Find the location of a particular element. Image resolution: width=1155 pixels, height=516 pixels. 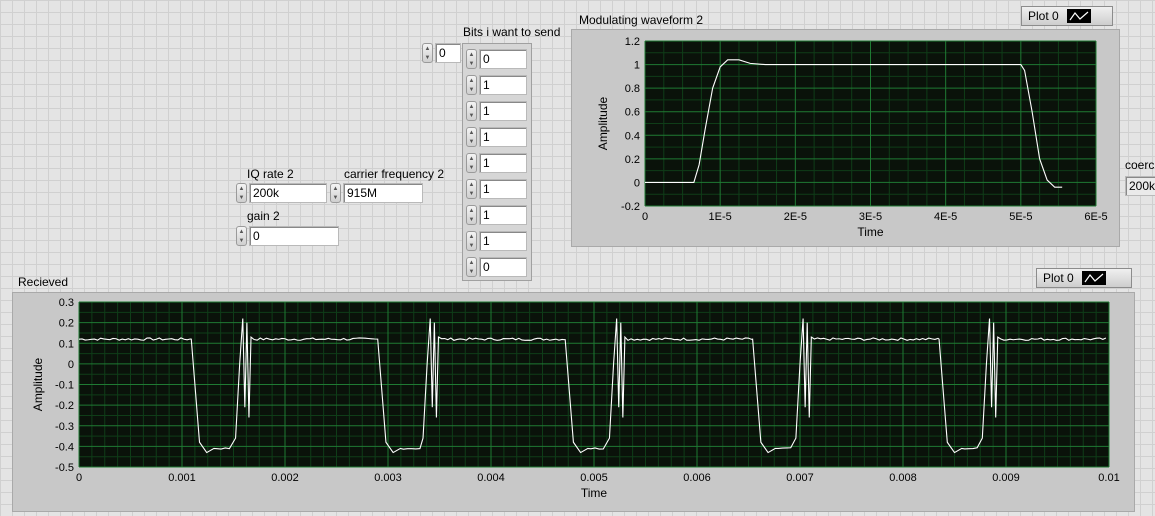

coerced-label: coerc is located at coordinates (1140, 165).